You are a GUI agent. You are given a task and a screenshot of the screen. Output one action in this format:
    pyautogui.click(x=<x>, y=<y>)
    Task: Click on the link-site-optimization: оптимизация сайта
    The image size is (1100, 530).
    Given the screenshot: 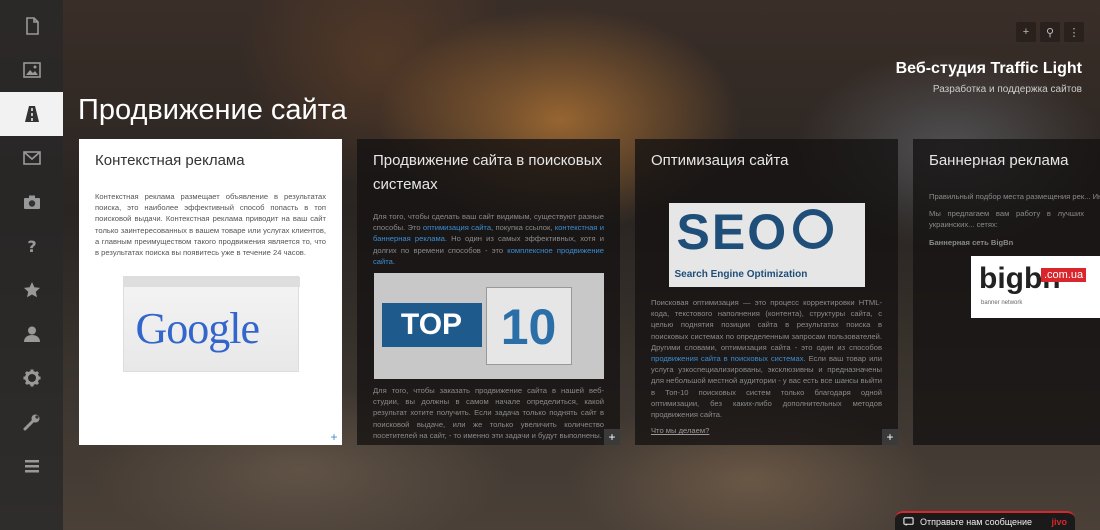 What is the action you would take?
    pyautogui.click(x=457, y=227)
    